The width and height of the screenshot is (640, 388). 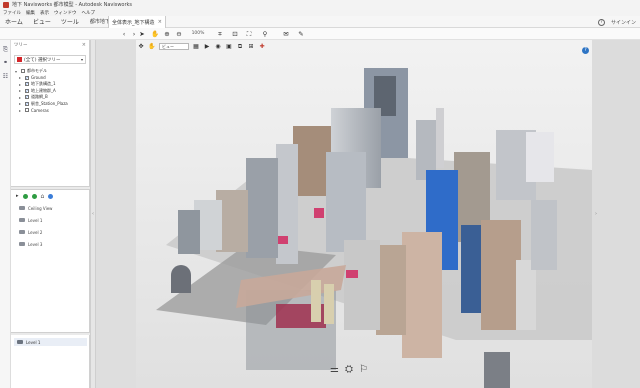 I want to click on camera-icon, so click(x=51, y=196).